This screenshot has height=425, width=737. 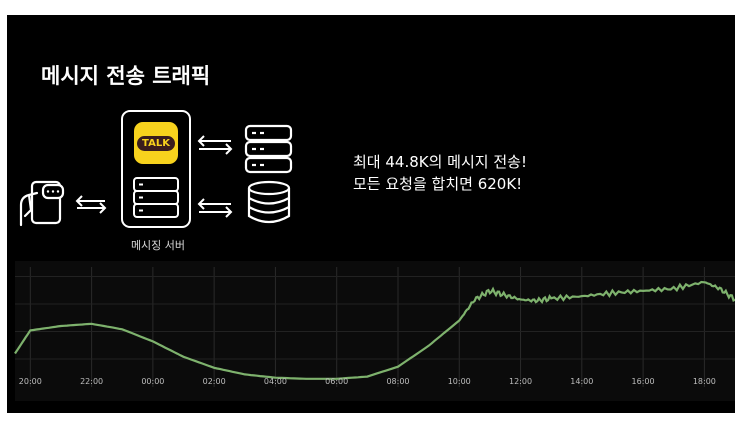 I want to click on chart-x-tick-label: 12:00, so click(x=520, y=381).